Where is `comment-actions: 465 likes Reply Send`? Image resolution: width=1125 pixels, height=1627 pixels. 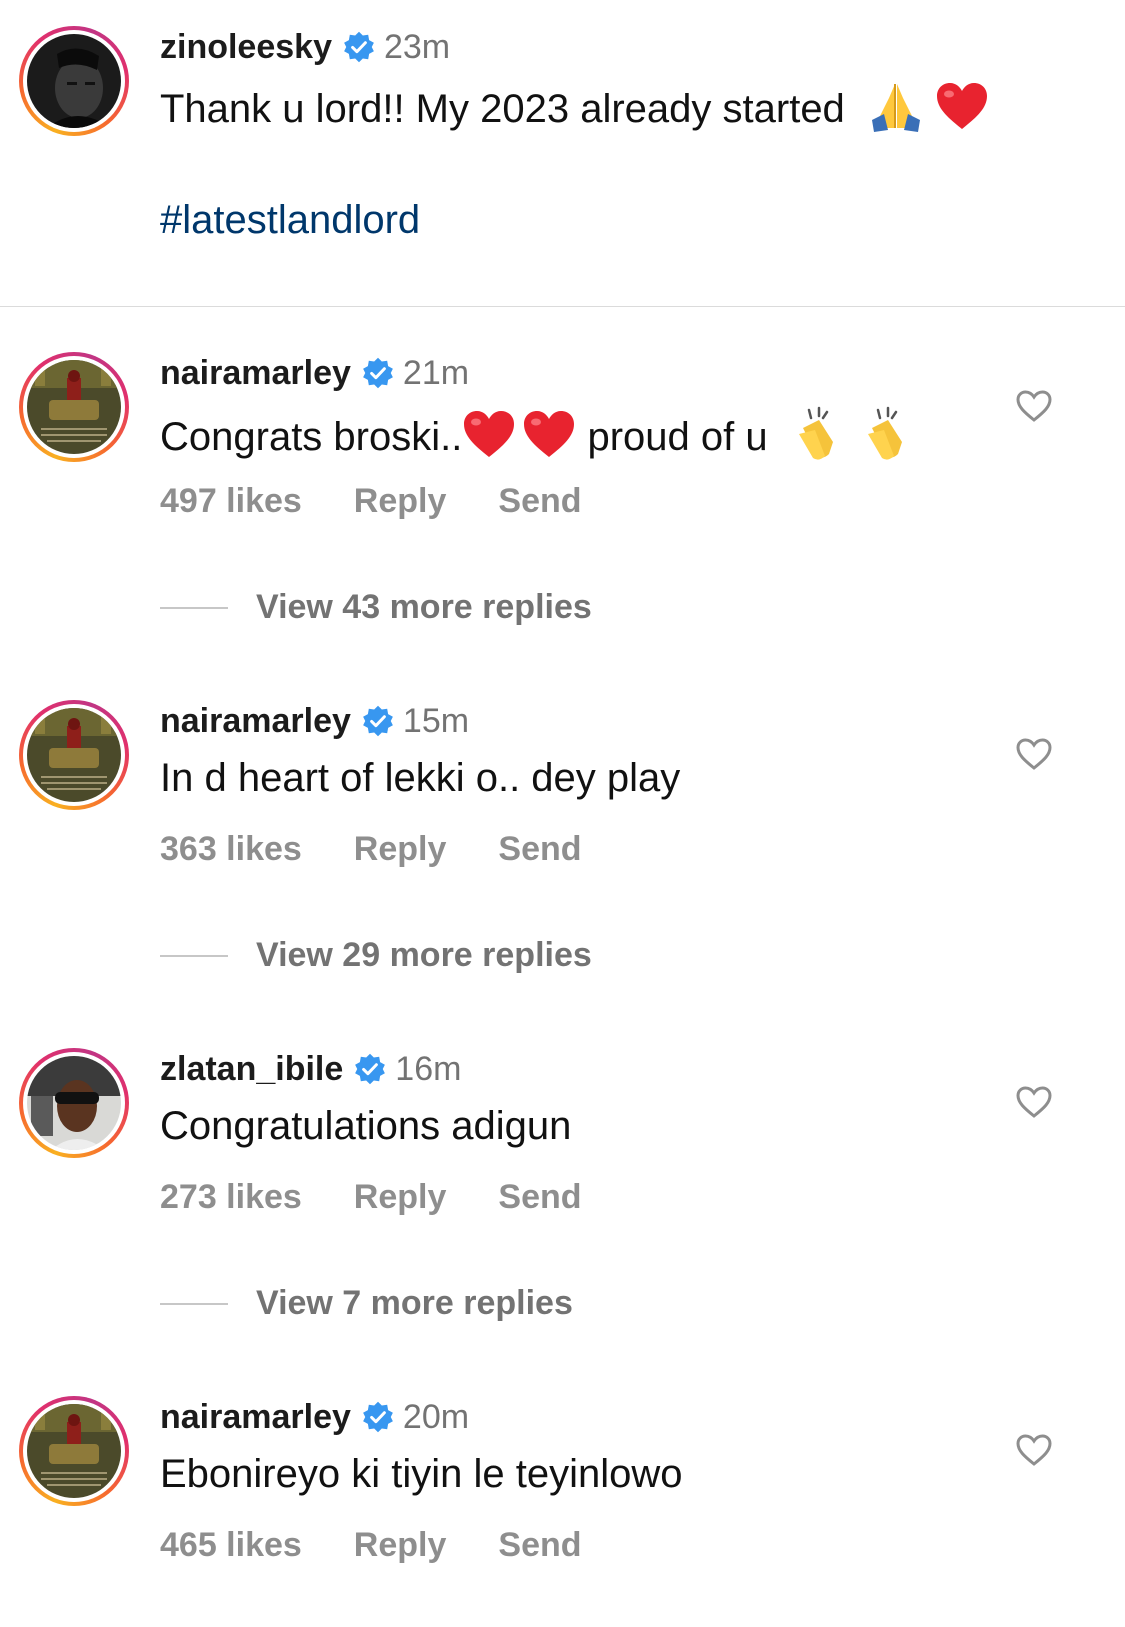 comment-actions: 465 likes Reply Send is located at coordinates (397, 1545).